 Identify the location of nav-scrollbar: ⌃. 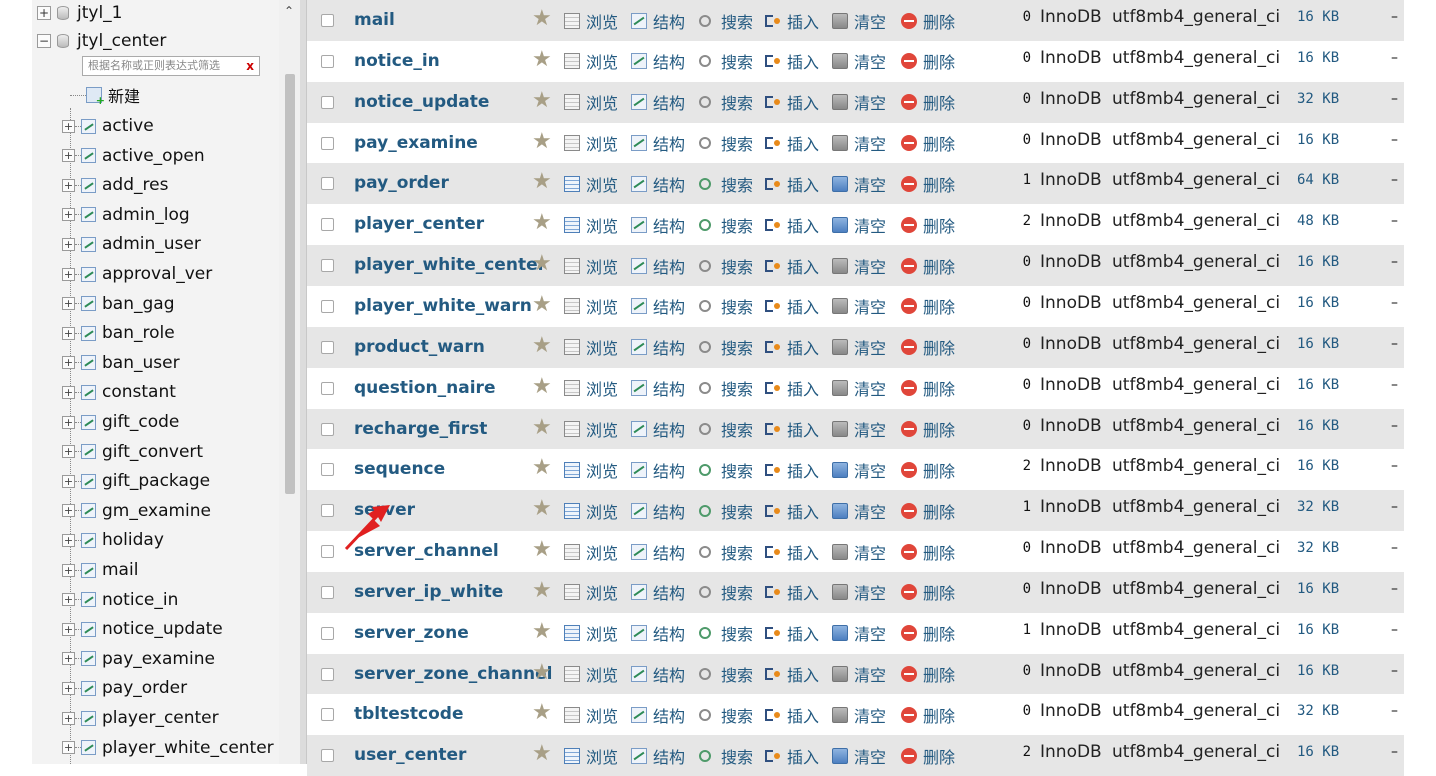
(289, 382).